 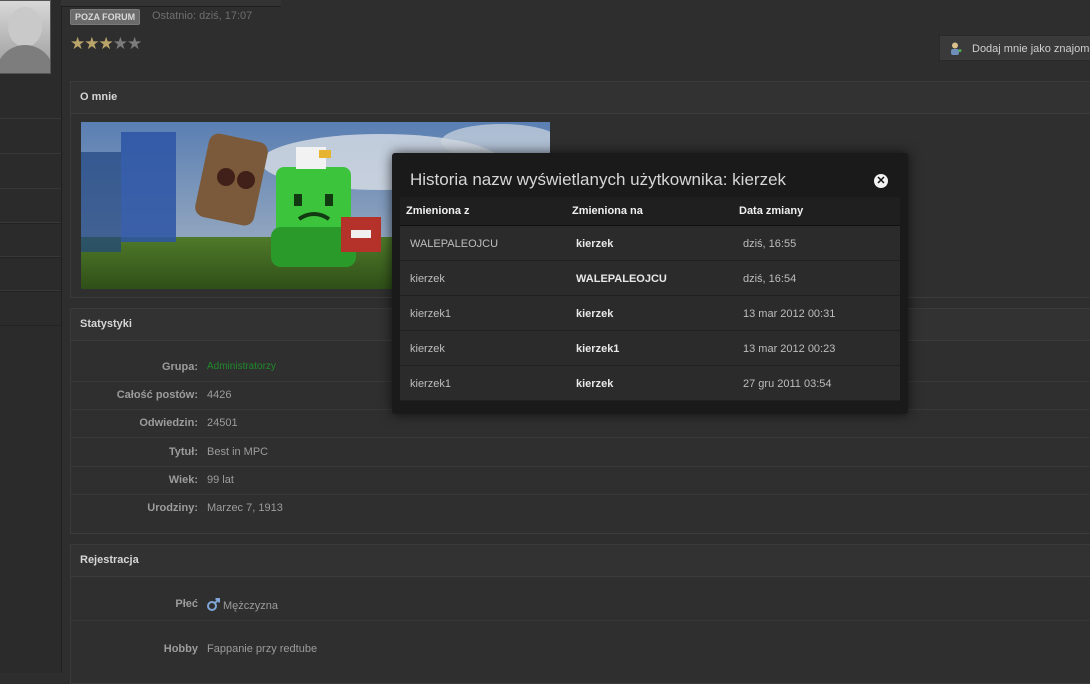 I want to click on table-row: WALEPALEOJCU kierzek dziś, 16:55, so click(x=650, y=243).